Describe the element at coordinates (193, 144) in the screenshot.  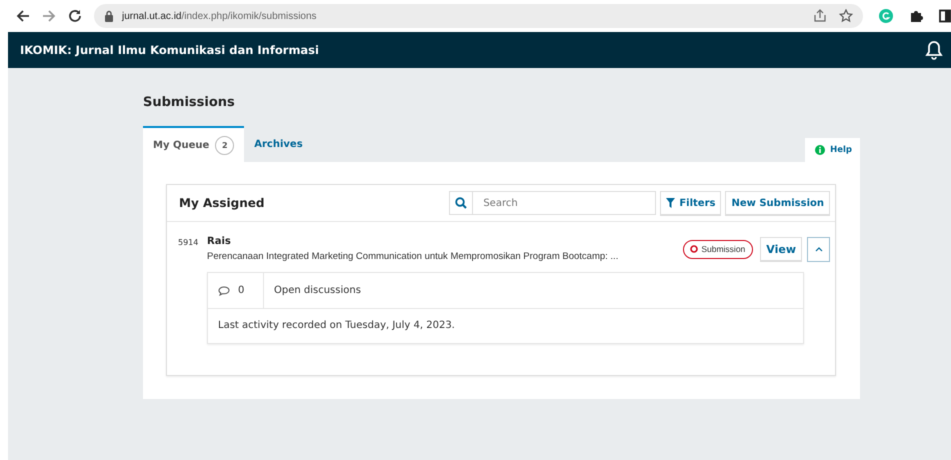
I see `tab: My Queue 2` at that location.